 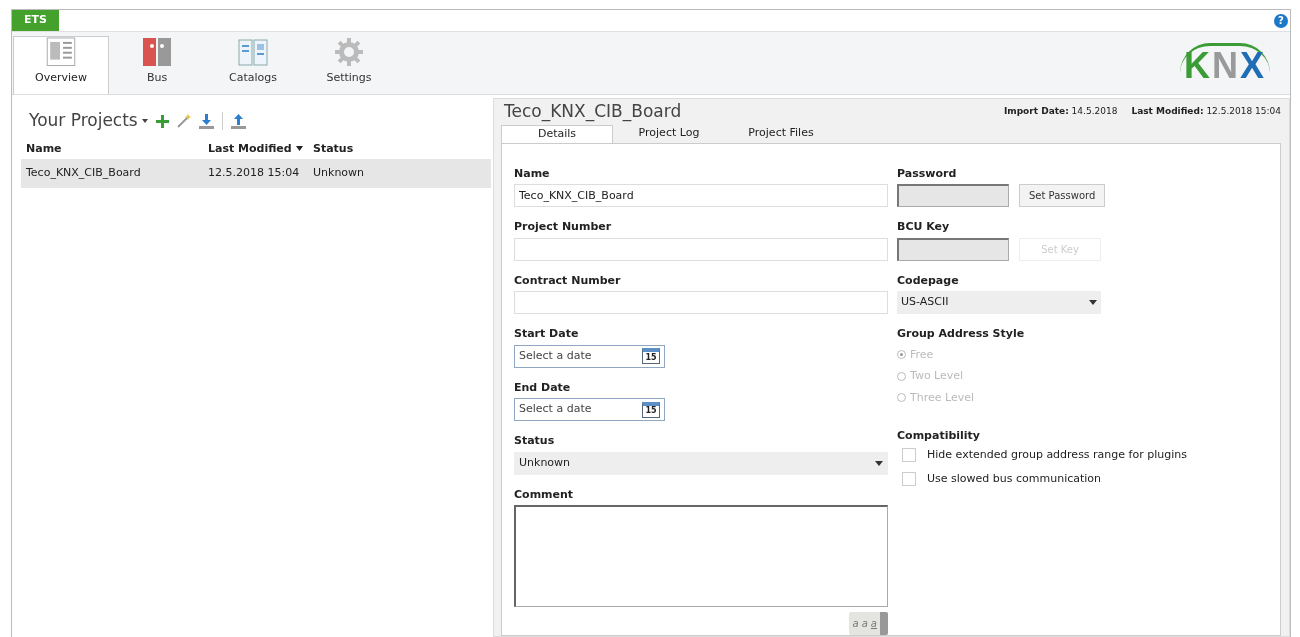 I want to click on column-header: Name, so click(x=117, y=148).